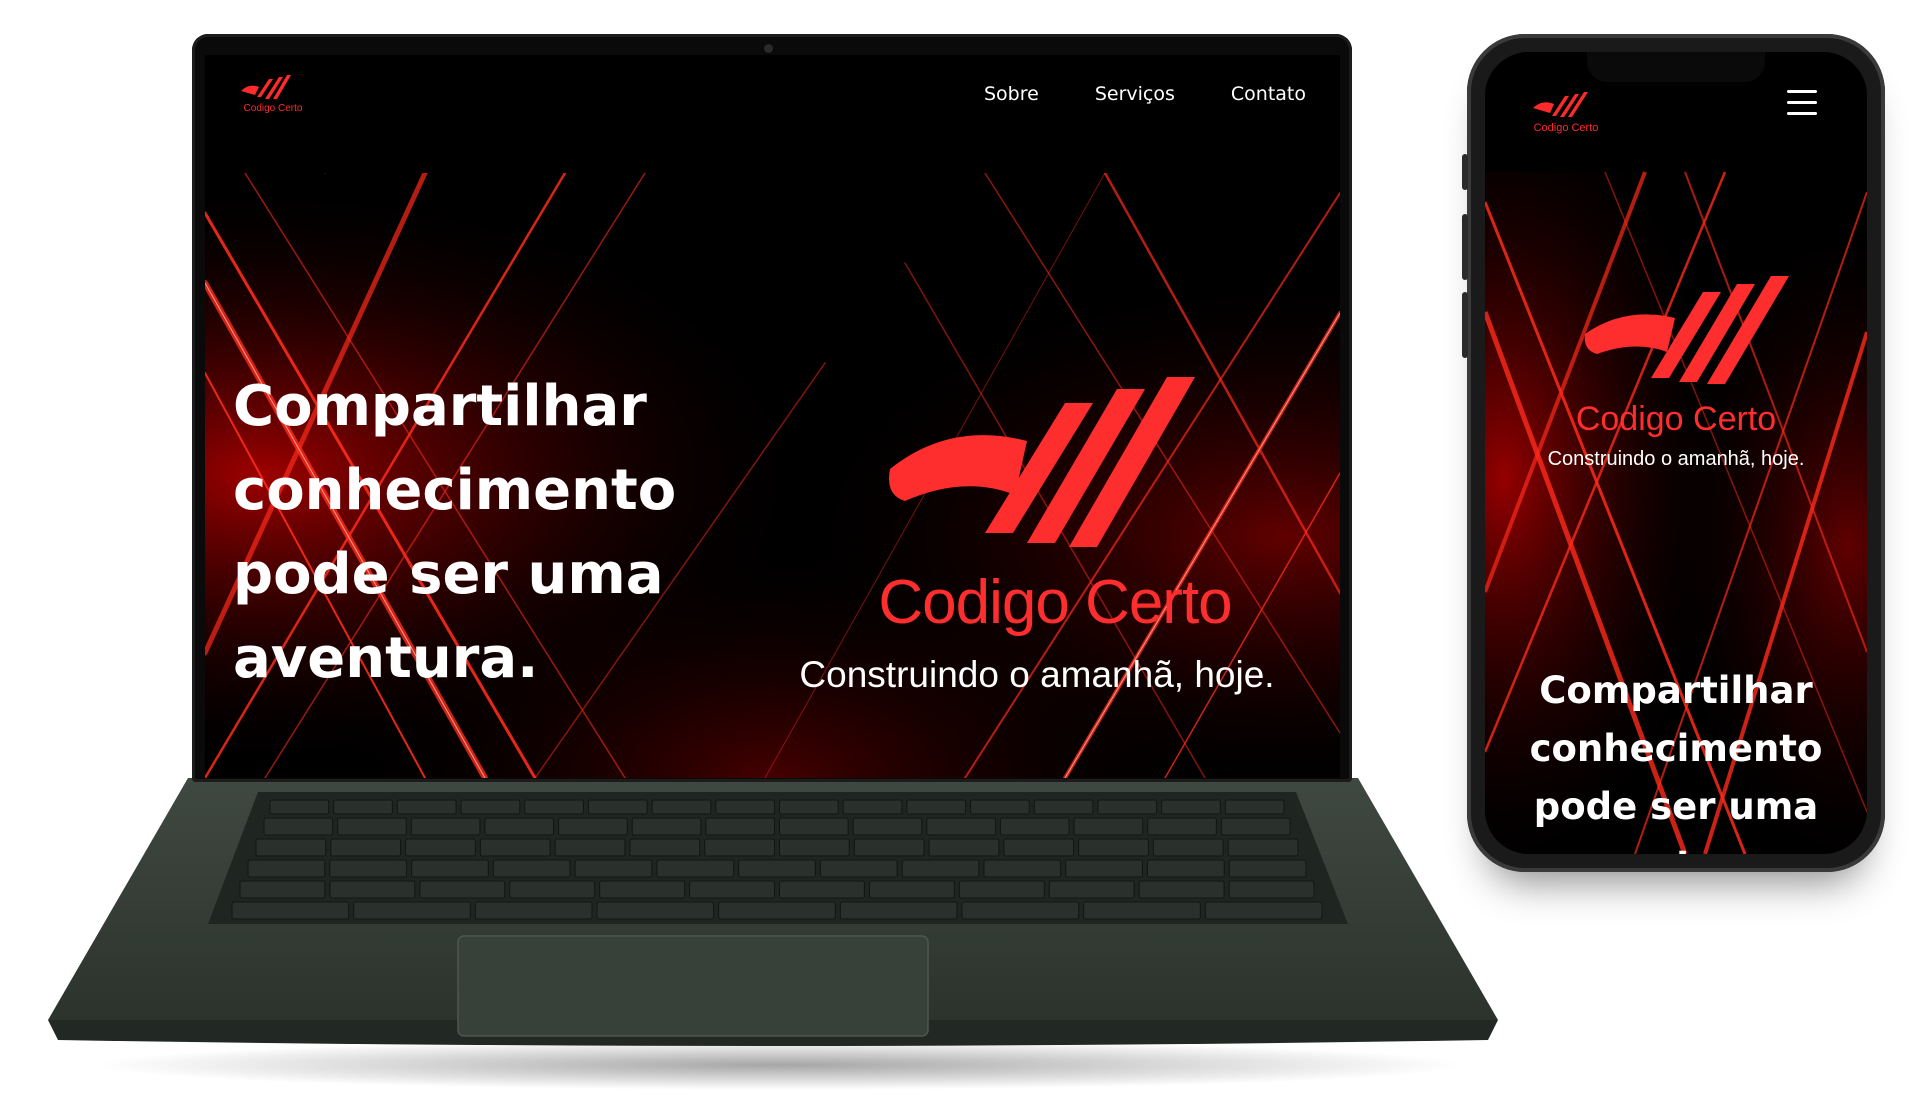  What do you see at coordinates (693, 986) in the screenshot?
I see `trackpad` at bounding box center [693, 986].